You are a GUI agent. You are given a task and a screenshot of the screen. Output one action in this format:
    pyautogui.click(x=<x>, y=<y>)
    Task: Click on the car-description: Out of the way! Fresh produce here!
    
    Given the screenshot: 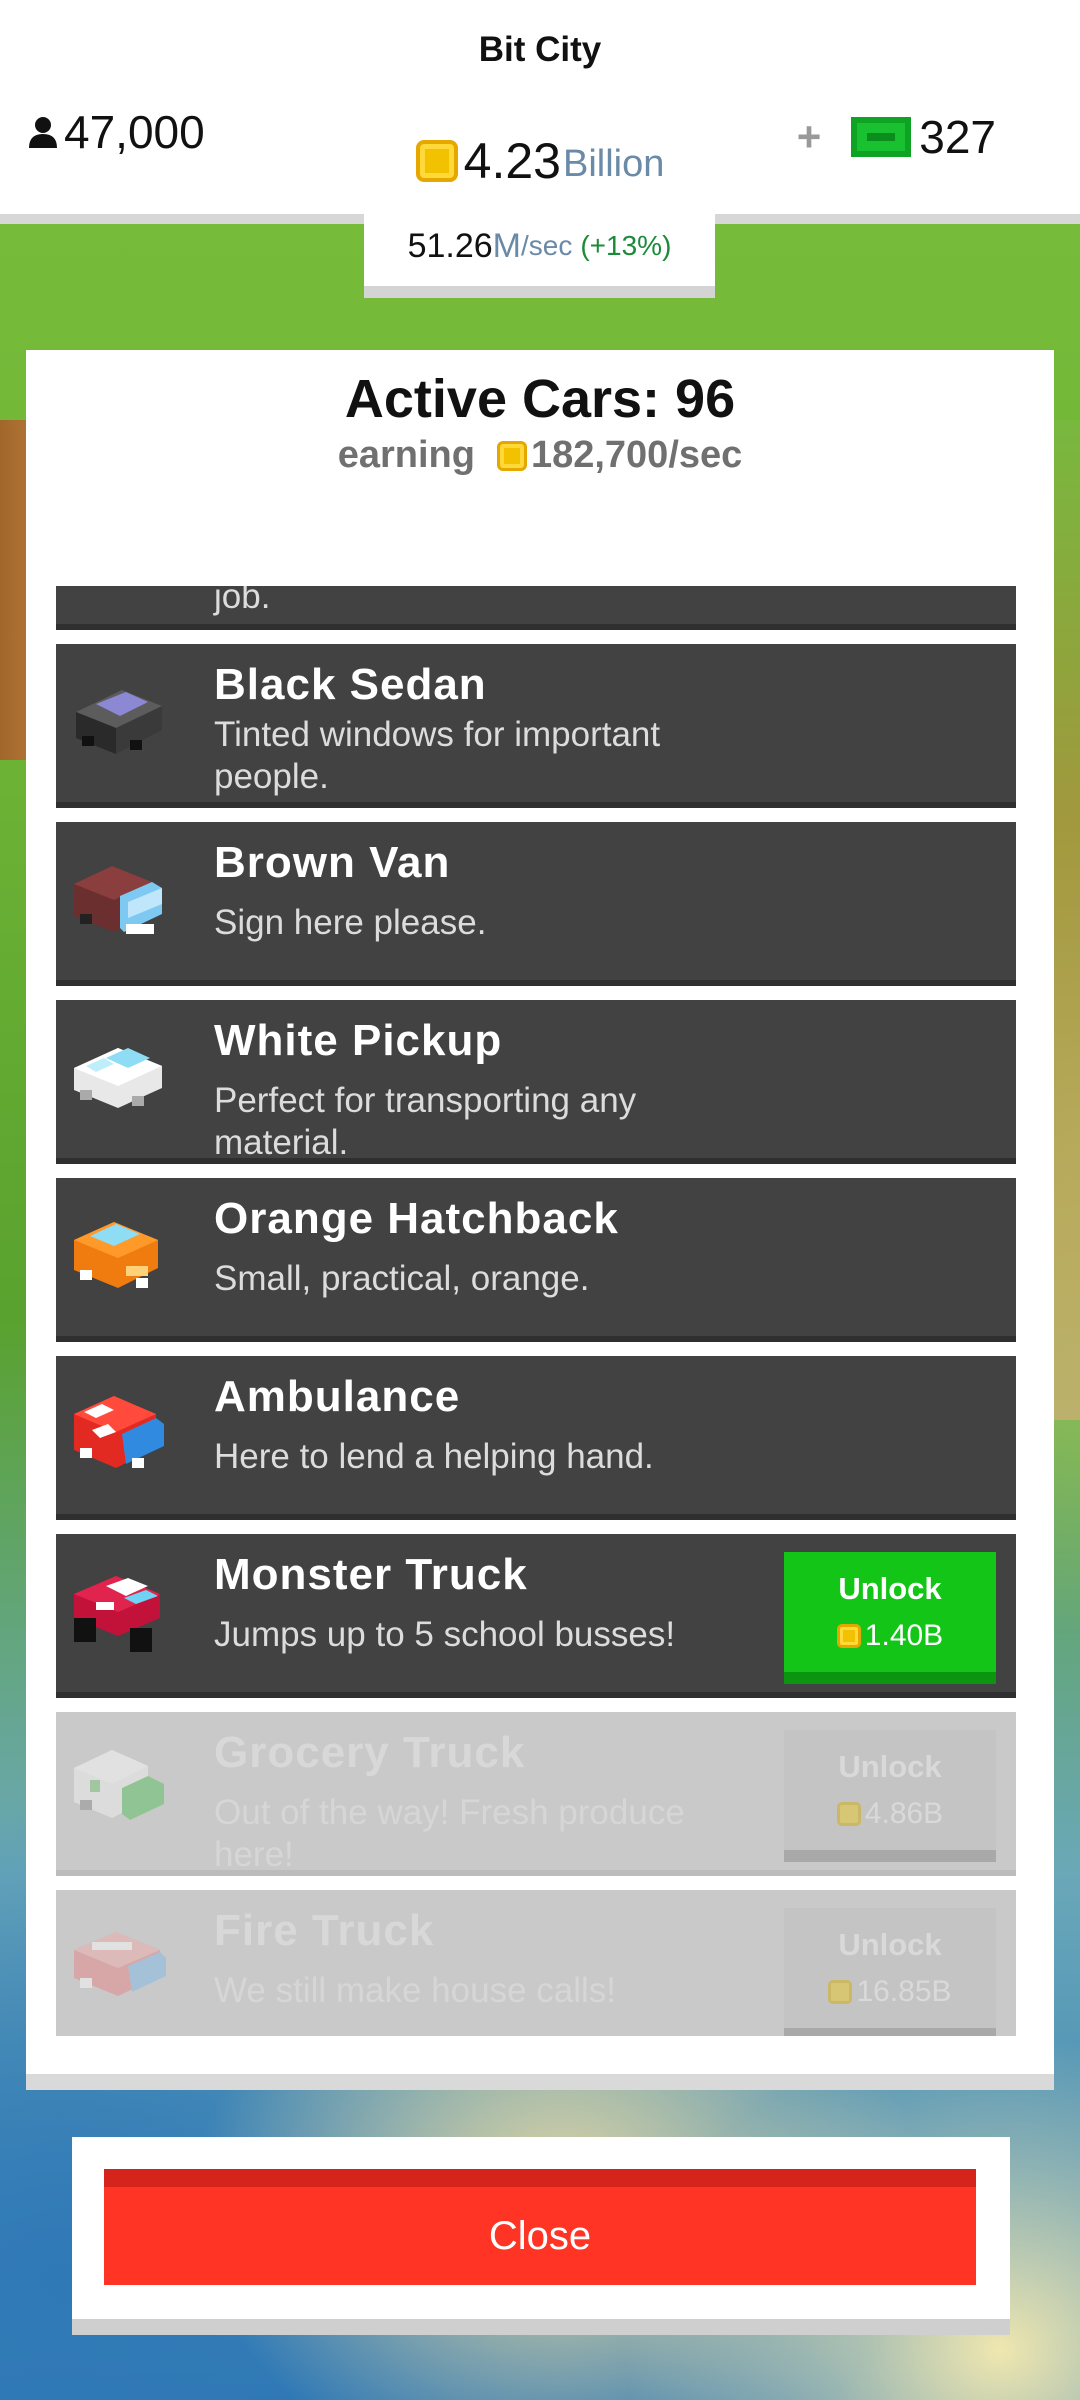 What is the action you would take?
    pyautogui.click(x=449, y=1833)
    